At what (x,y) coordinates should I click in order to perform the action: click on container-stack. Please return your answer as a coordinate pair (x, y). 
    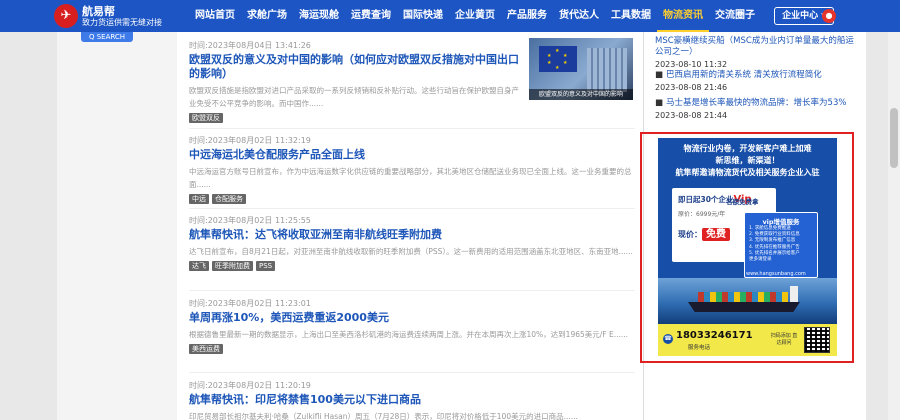
    Looking at the image, I should click on (743, 297).